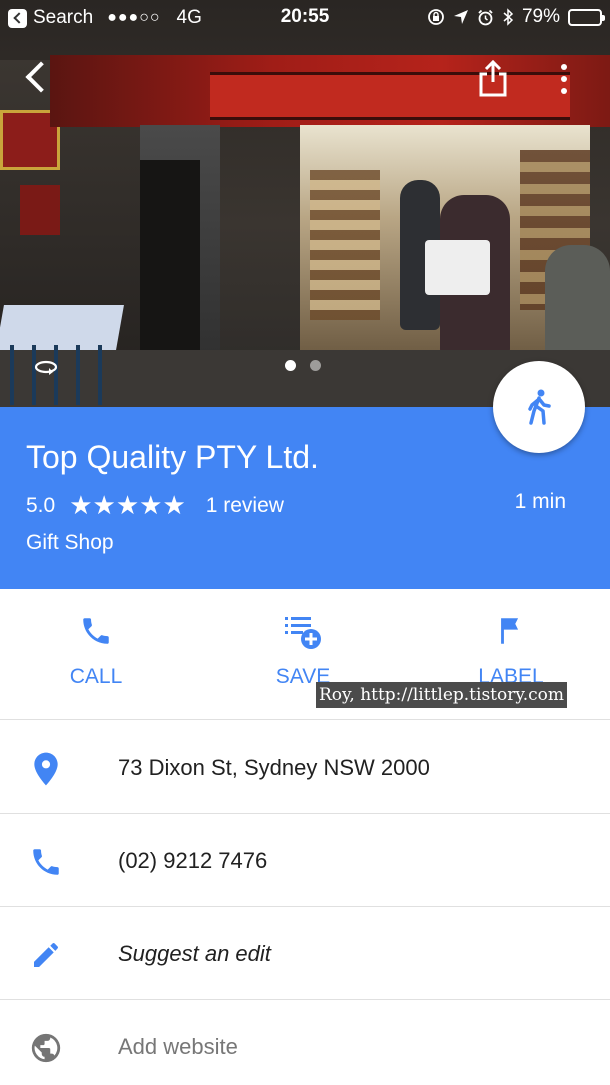 This screenshot has height=1085, width=610. Describe the element at coordinates (441, 695) in the screenshot. I see `watermark: Roy, http://littlep.tistory.com` at that location.